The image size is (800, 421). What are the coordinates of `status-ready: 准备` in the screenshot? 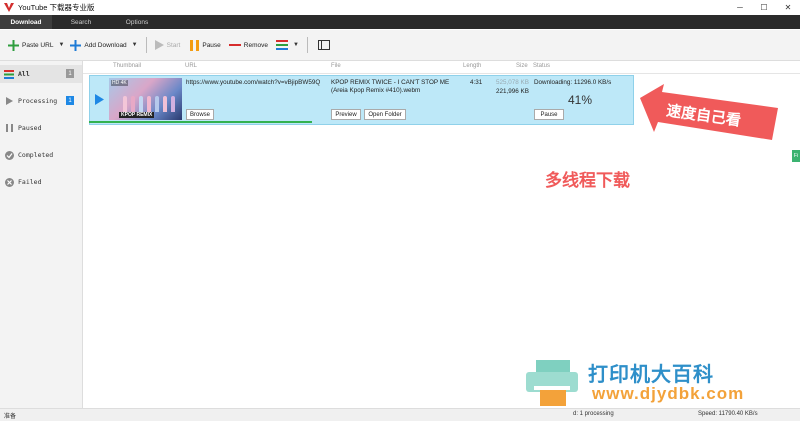 It's located at (10, 417).